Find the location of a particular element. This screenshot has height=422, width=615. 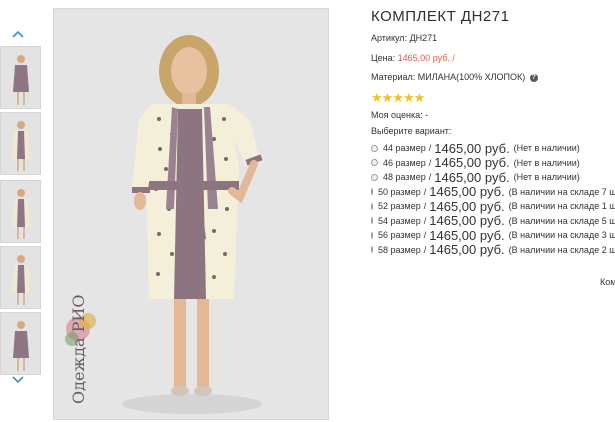

variant-stock: (В наличии на складе 2 шт.) is located at coordinates (561, 249).